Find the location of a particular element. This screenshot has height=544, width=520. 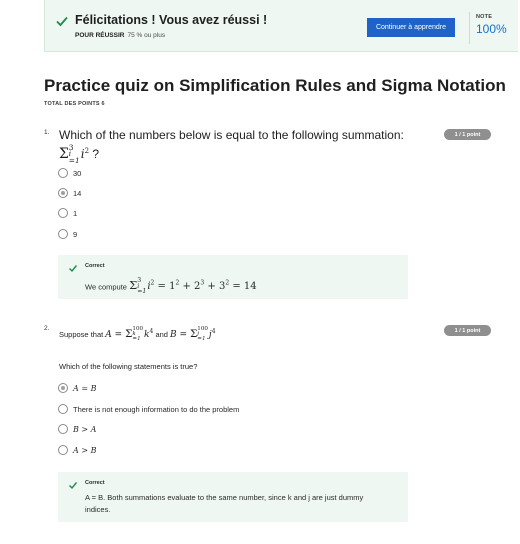

banner-divider is located at coordinates (469, 28).